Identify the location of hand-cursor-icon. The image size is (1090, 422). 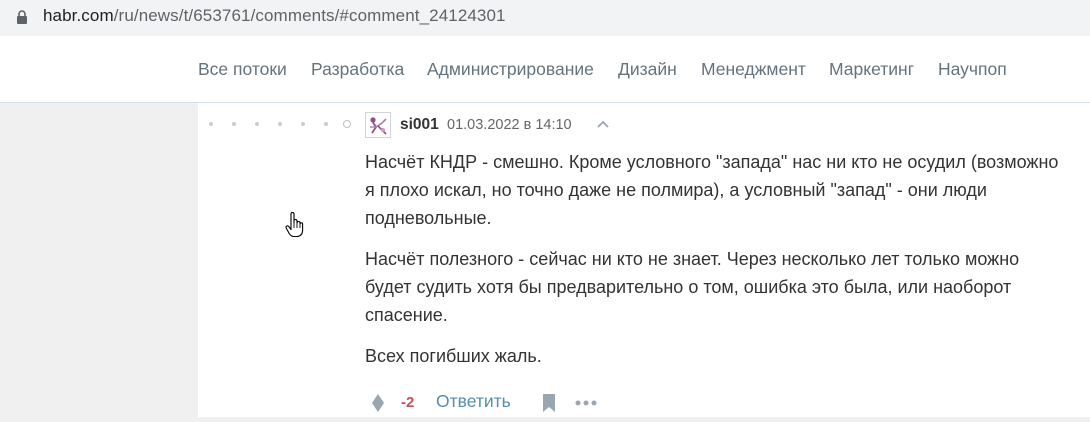
(294, 225).